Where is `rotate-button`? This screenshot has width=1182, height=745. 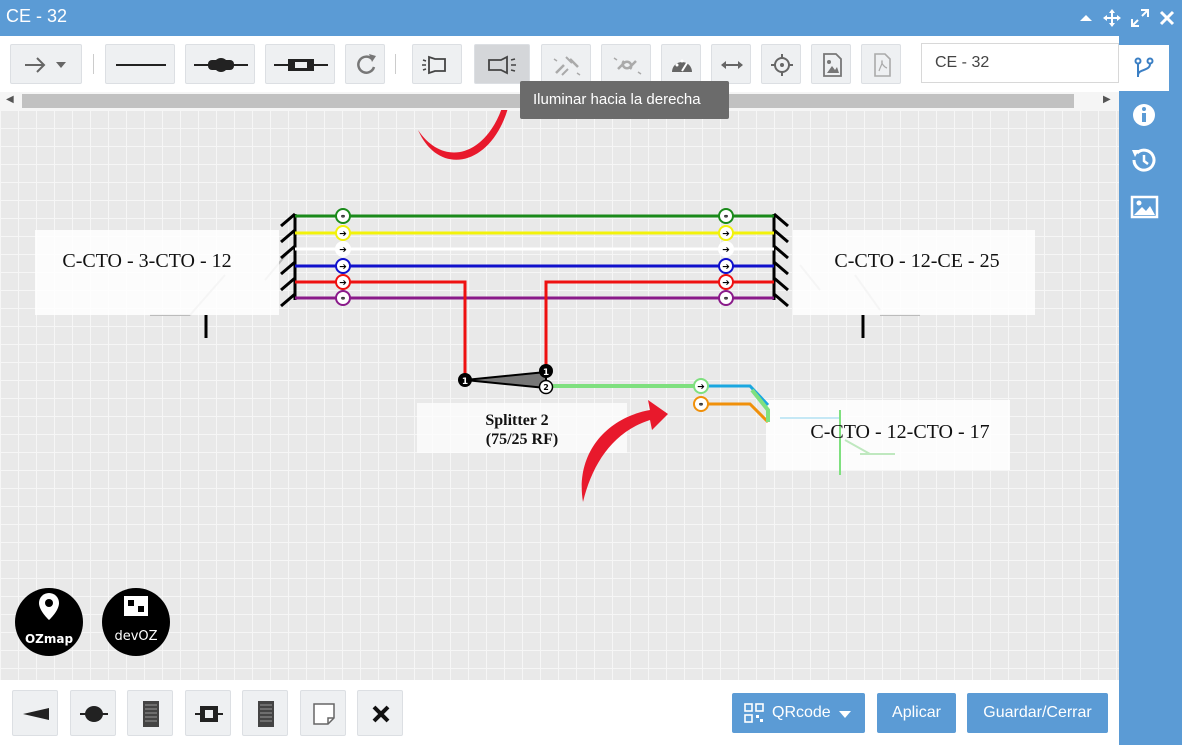
rotate-button is located at coordinates (365, 64).